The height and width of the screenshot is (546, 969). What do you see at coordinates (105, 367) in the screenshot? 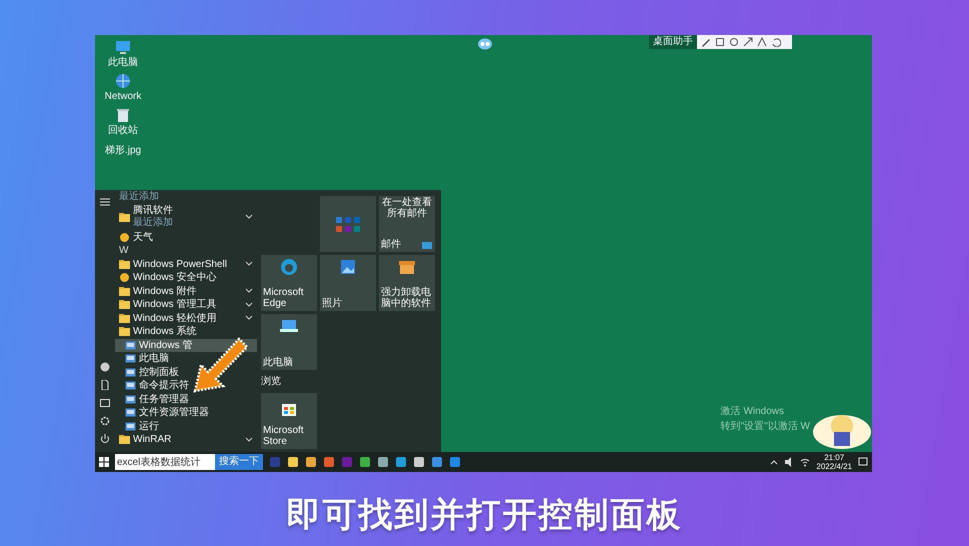
I see `user-icon` at bounding box center [105, 367].